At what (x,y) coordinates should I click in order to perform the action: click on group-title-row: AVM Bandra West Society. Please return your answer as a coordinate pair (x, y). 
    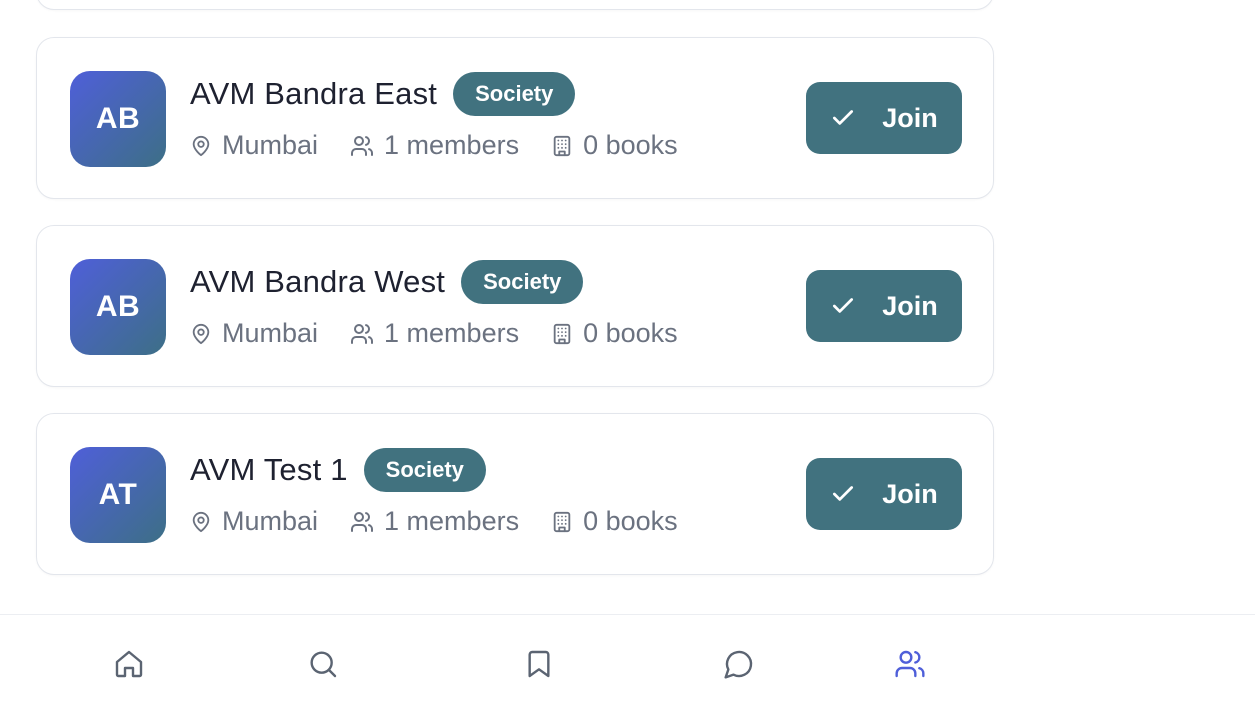
    Looking at the image, I should click on (387, 282).